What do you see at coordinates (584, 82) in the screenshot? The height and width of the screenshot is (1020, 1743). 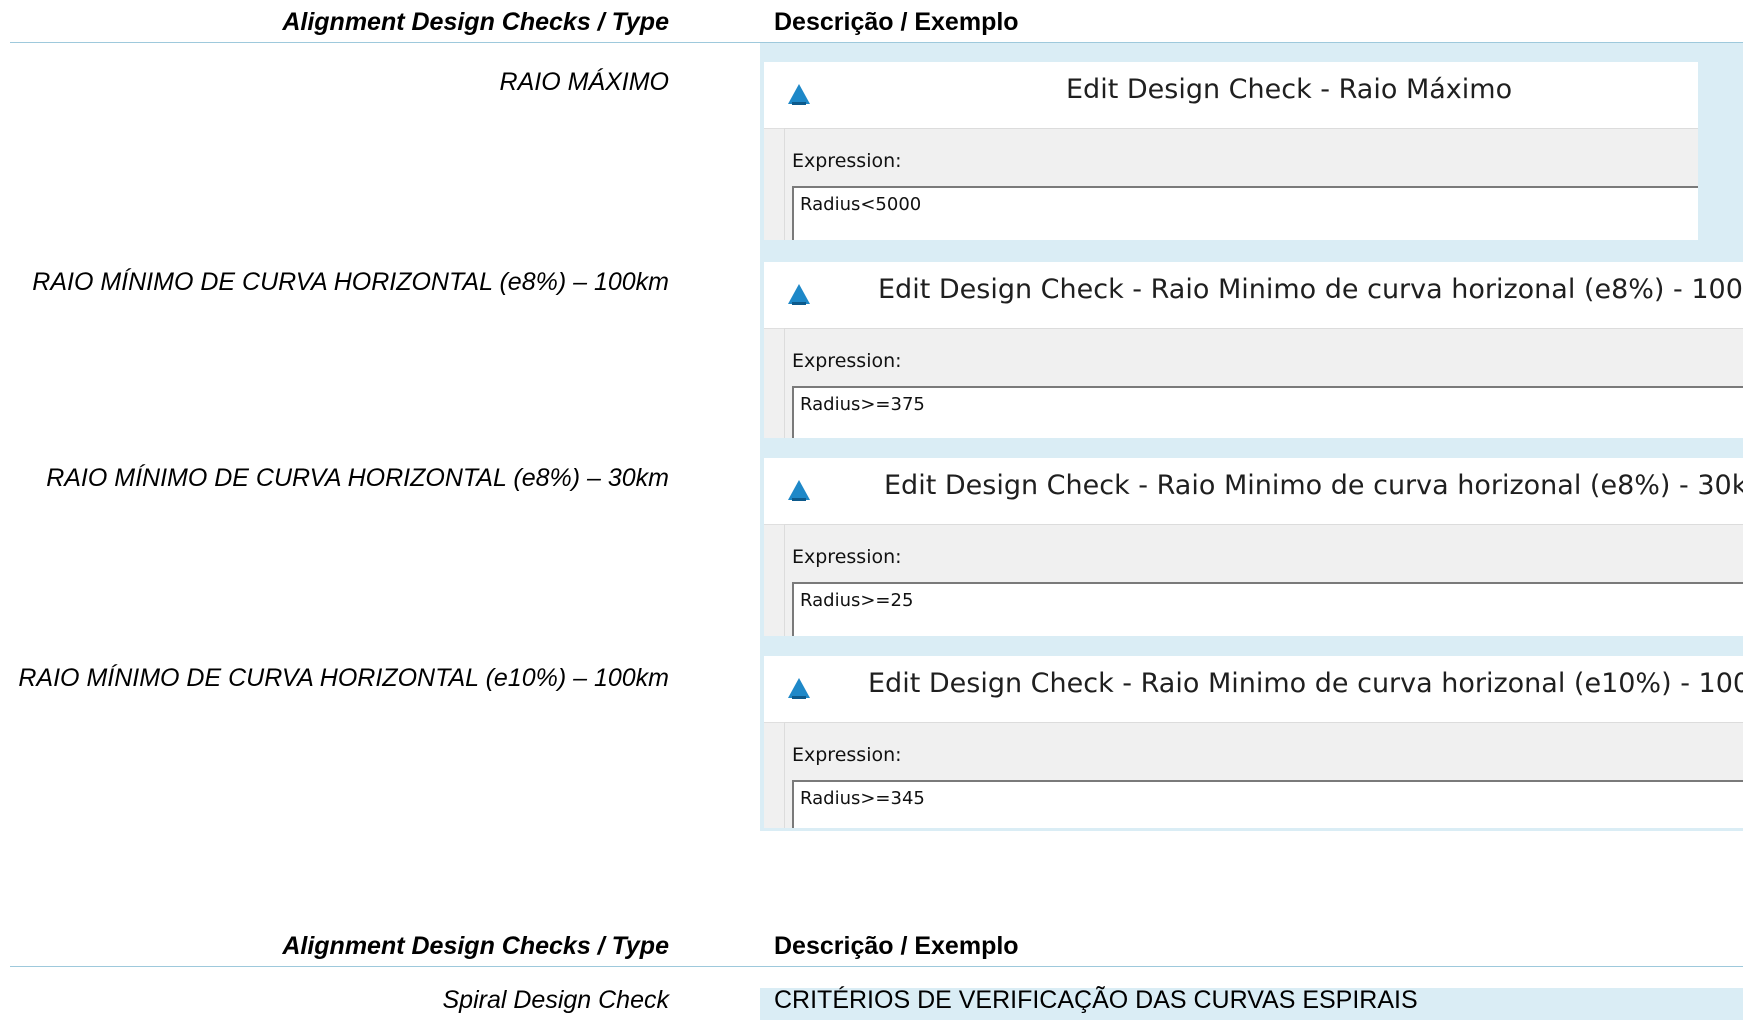 I see `row-label-raio-maximo: RAIO MÁXIMO` at bounding box center [584, 82].